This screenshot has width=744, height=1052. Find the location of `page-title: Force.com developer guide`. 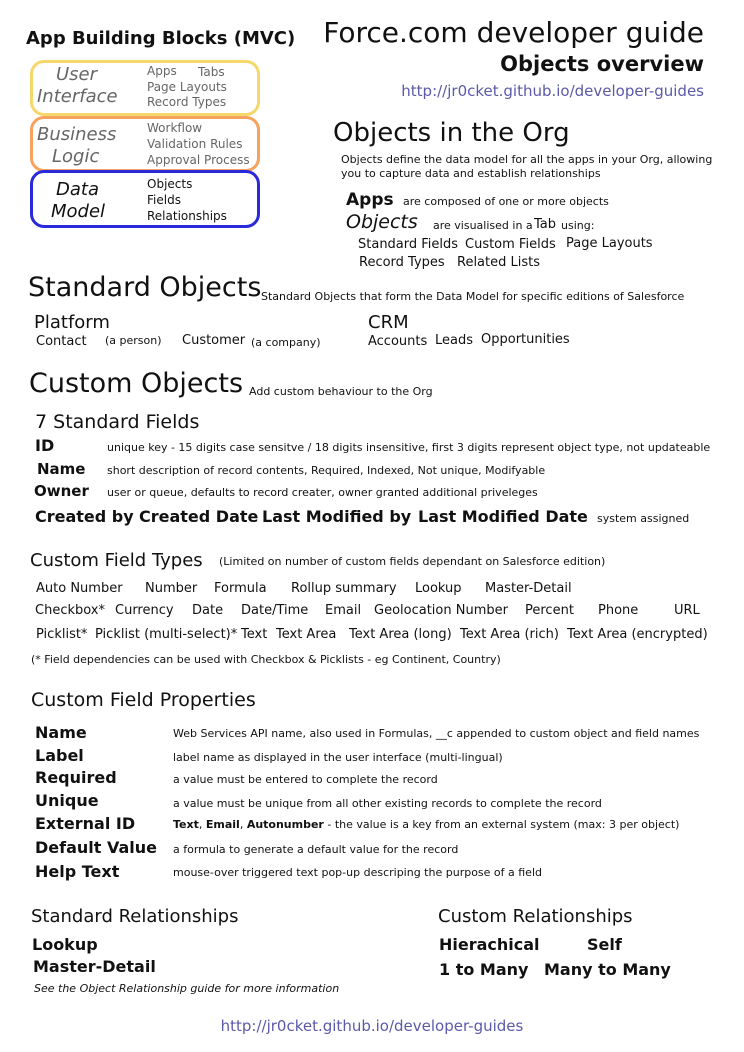

page-title: Force.com developer guide is located at coordinates (513, 32).